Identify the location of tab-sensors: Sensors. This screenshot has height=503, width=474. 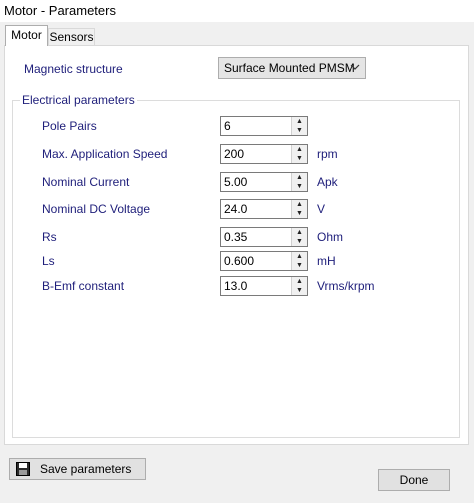
(71, 37).